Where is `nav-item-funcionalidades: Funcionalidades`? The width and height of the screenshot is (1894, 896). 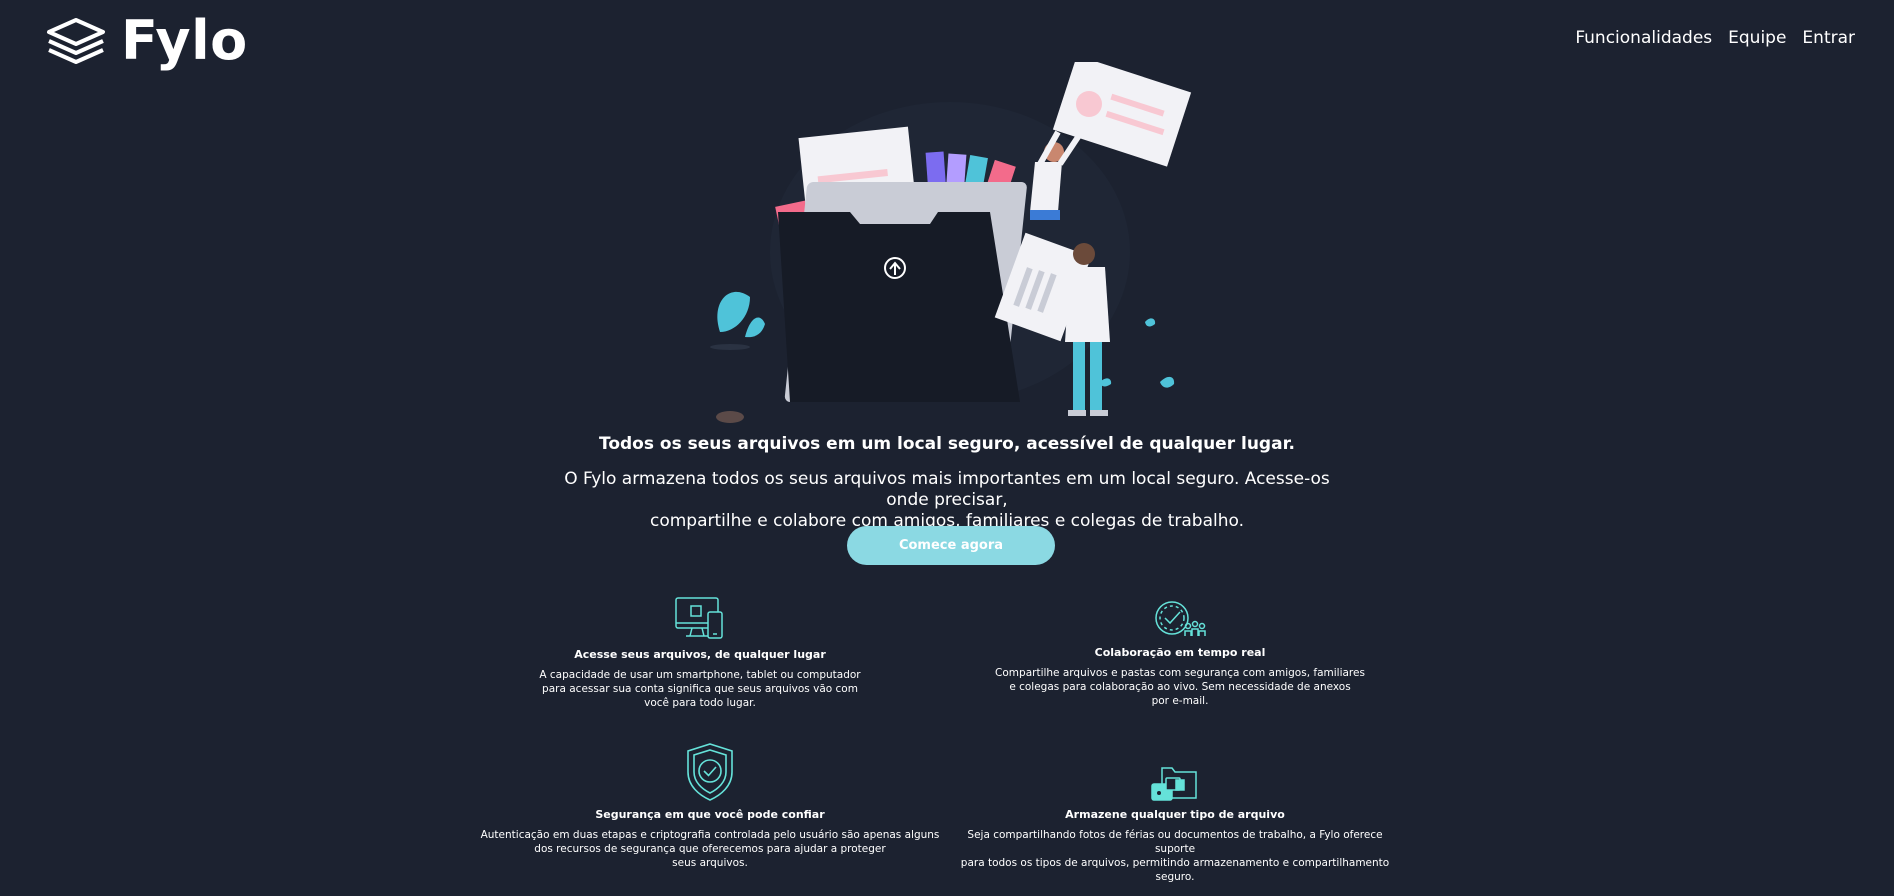 nav-item-funcionalidades: Funcionalidades is located at coordinates (1643, 38).